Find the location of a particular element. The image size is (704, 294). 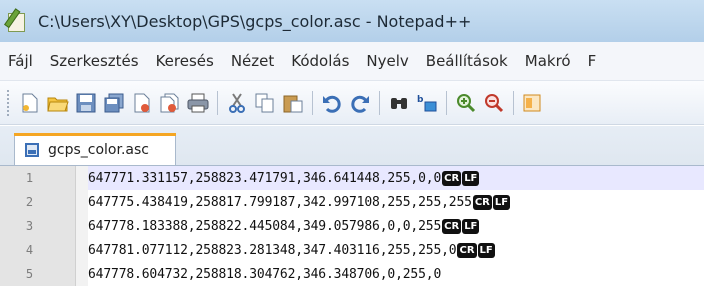

svg-text: b is located at coordinates (420, 100).